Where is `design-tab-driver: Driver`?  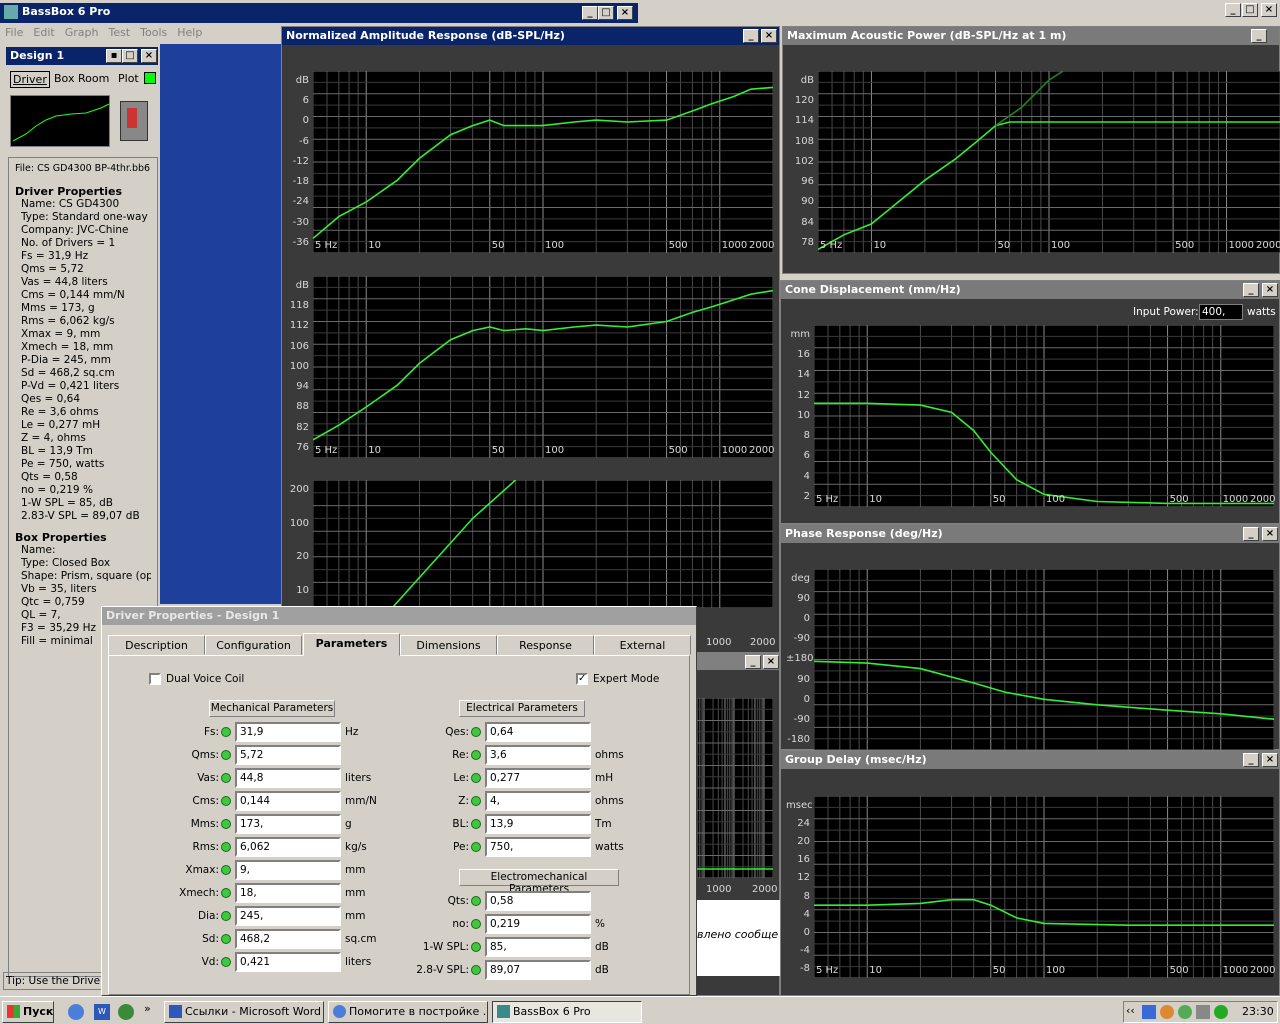 design-tab-driver: Driver is located at coordinates (30, 79).